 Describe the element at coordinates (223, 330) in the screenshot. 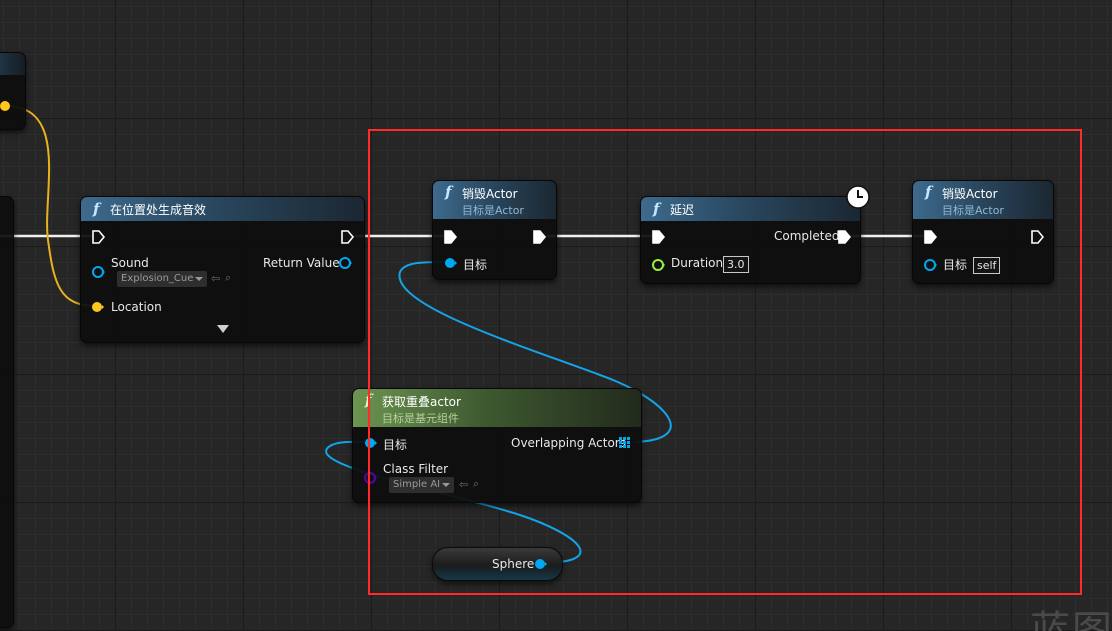

I see `expand-arrow-icon` at that location.